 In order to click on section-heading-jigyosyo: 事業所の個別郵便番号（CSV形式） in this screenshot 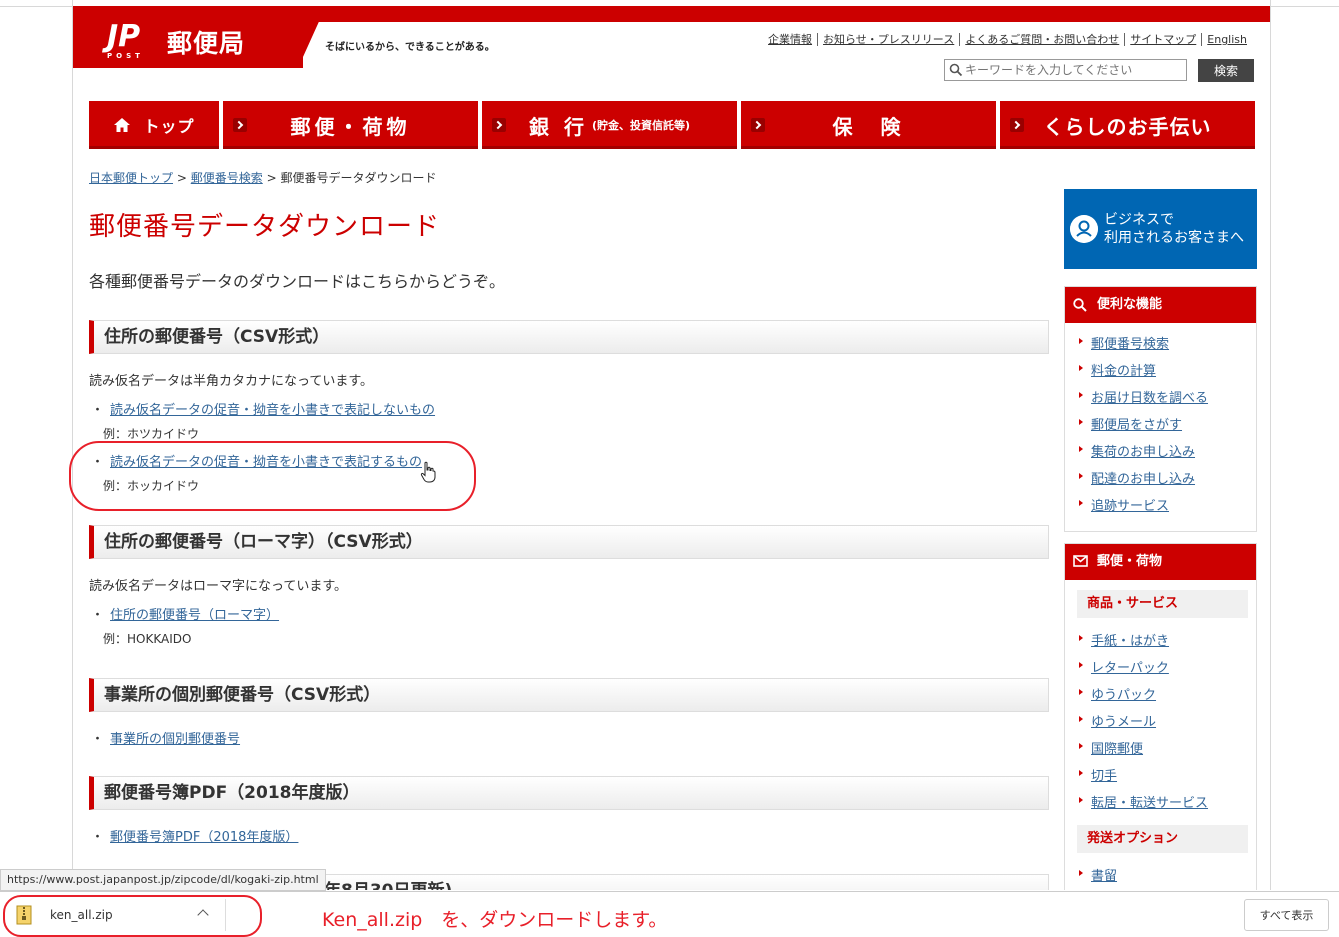, I will do `click(569, 695)`.